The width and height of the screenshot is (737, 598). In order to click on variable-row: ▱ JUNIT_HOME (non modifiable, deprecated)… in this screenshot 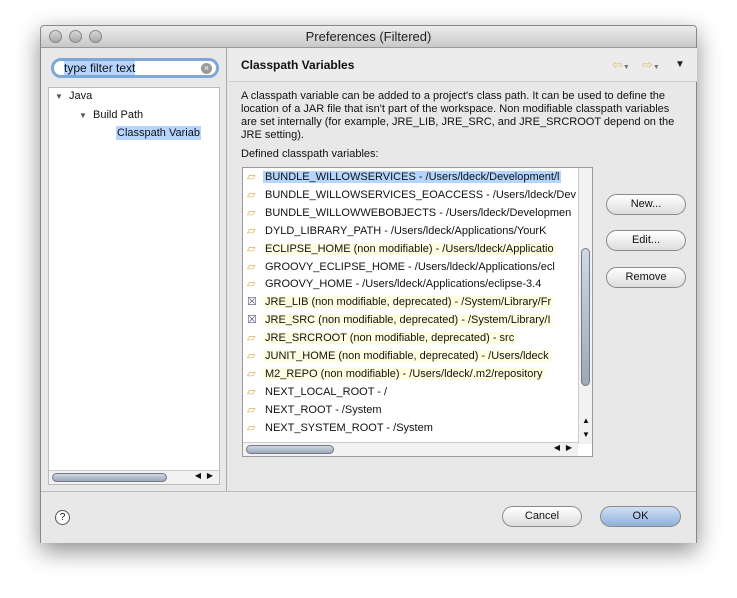, I will do `click(399, 356)`.